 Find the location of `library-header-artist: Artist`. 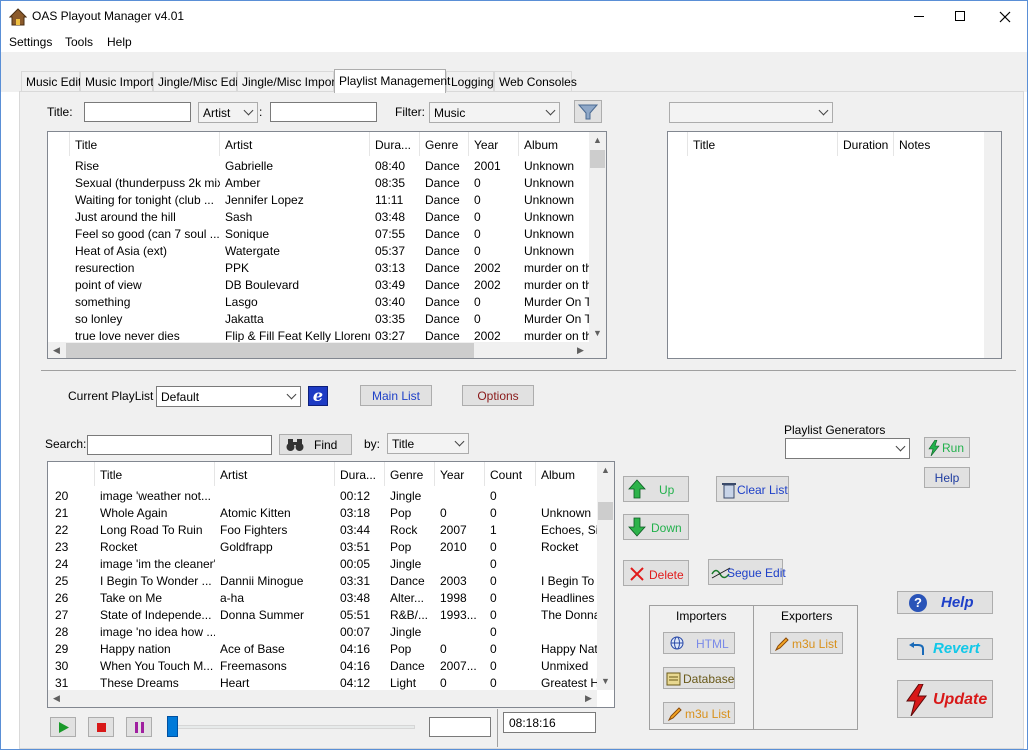

library-header-artist: Artist is located at coordinates (295, 144).